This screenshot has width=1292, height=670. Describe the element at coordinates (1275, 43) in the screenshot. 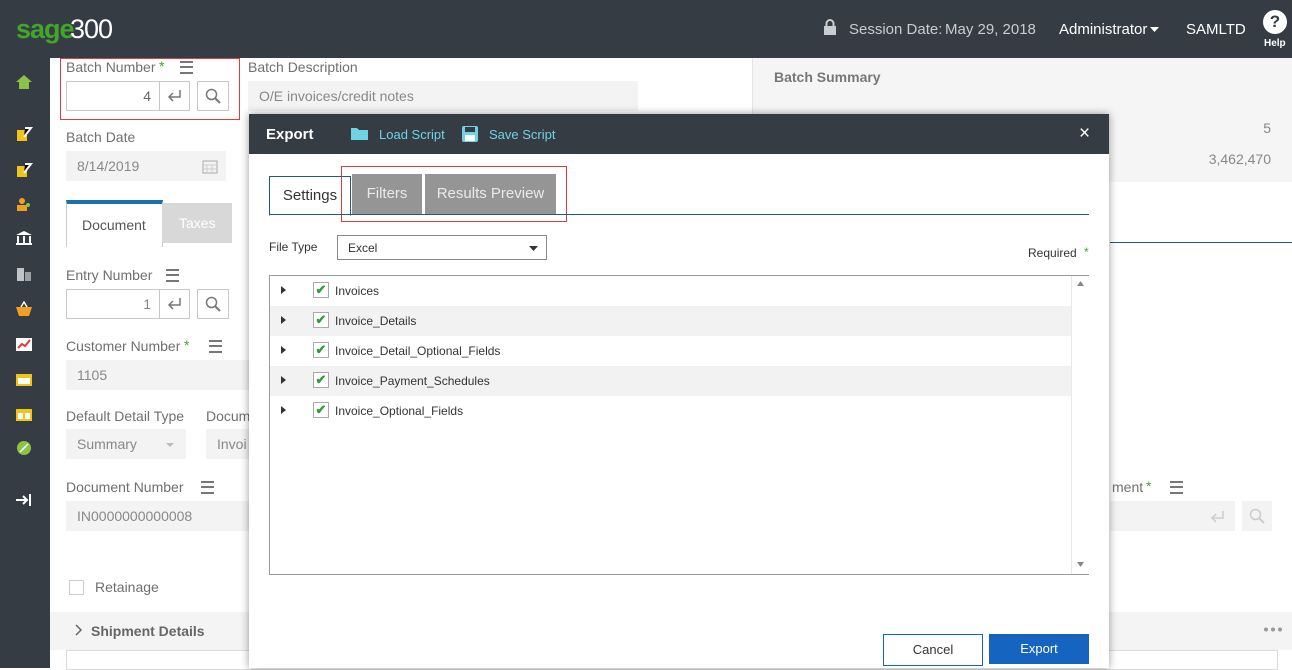

I see `help-label: Help` at that location.